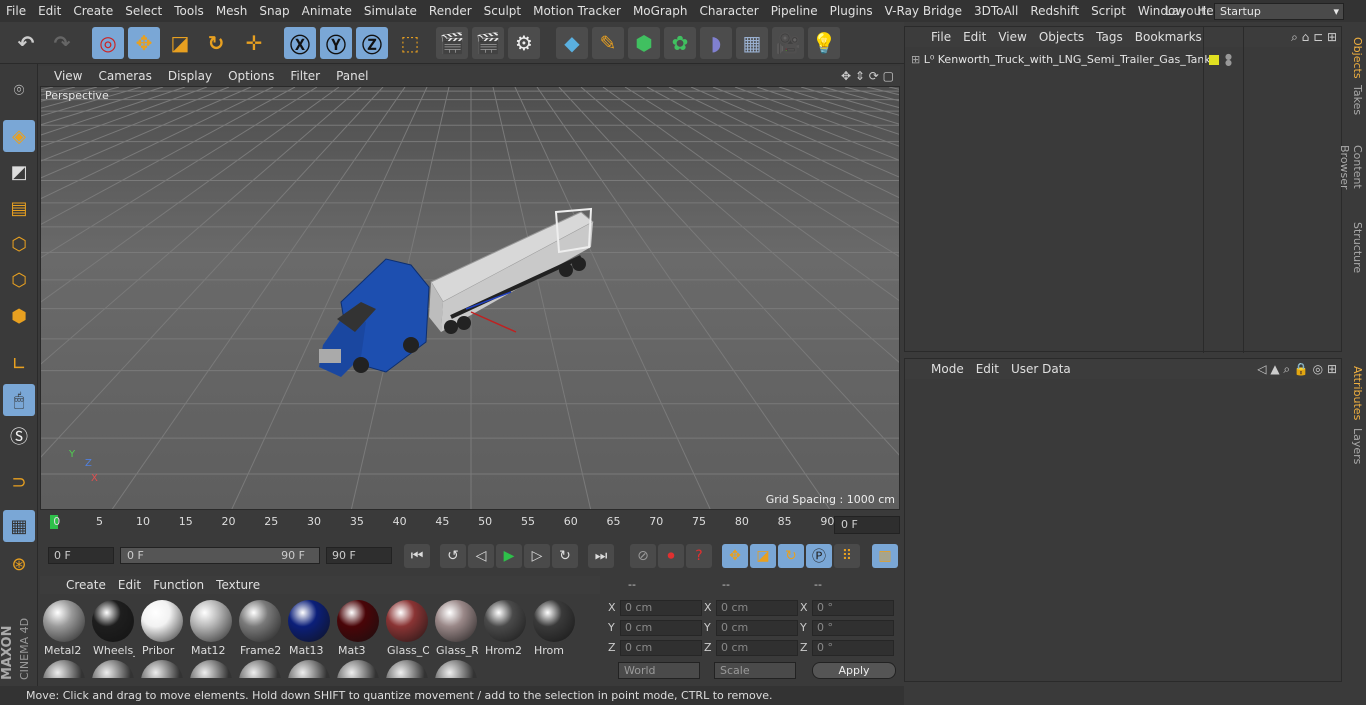  What do you see at coordinates (19, 90) in the screenshot?
I see `make-editable-icon: ⌾` at bounding box center [19, 90].